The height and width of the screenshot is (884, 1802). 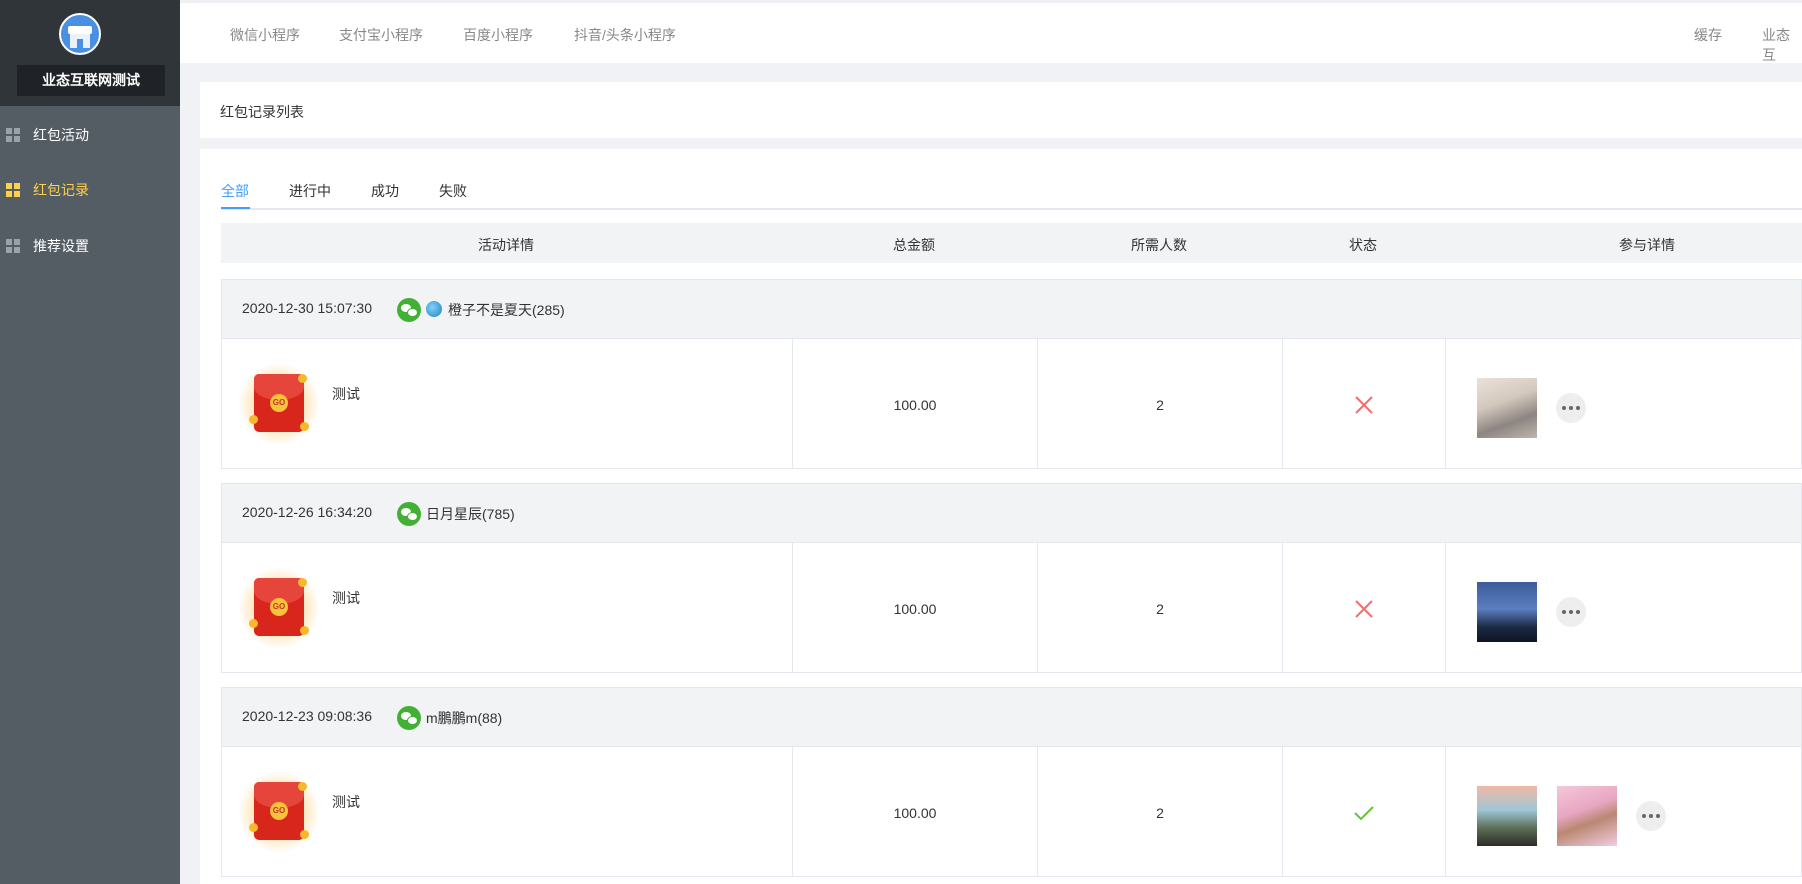 I want to click on sidebar-item-label: 红包活动, so click(x=61, y=135).